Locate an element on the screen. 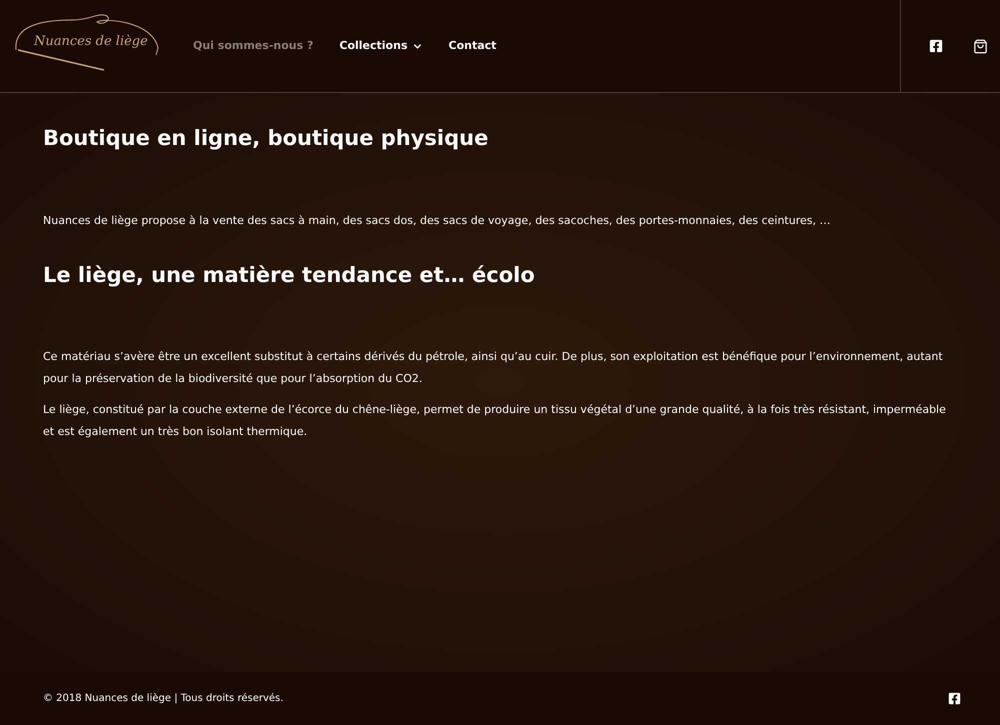 The height and width of the screenshot is (725, 1000). body-paragraph: Ce matériau s’avère être un excellent substitut à certains dérivés du pétrole, ainsi qu’au cuir. De plus, son exploitation est bénéfique pour l’environnement, autant pour la préservation de la biodiversité que pour l’absorption du CO2. is located at coordinates (493, 368).